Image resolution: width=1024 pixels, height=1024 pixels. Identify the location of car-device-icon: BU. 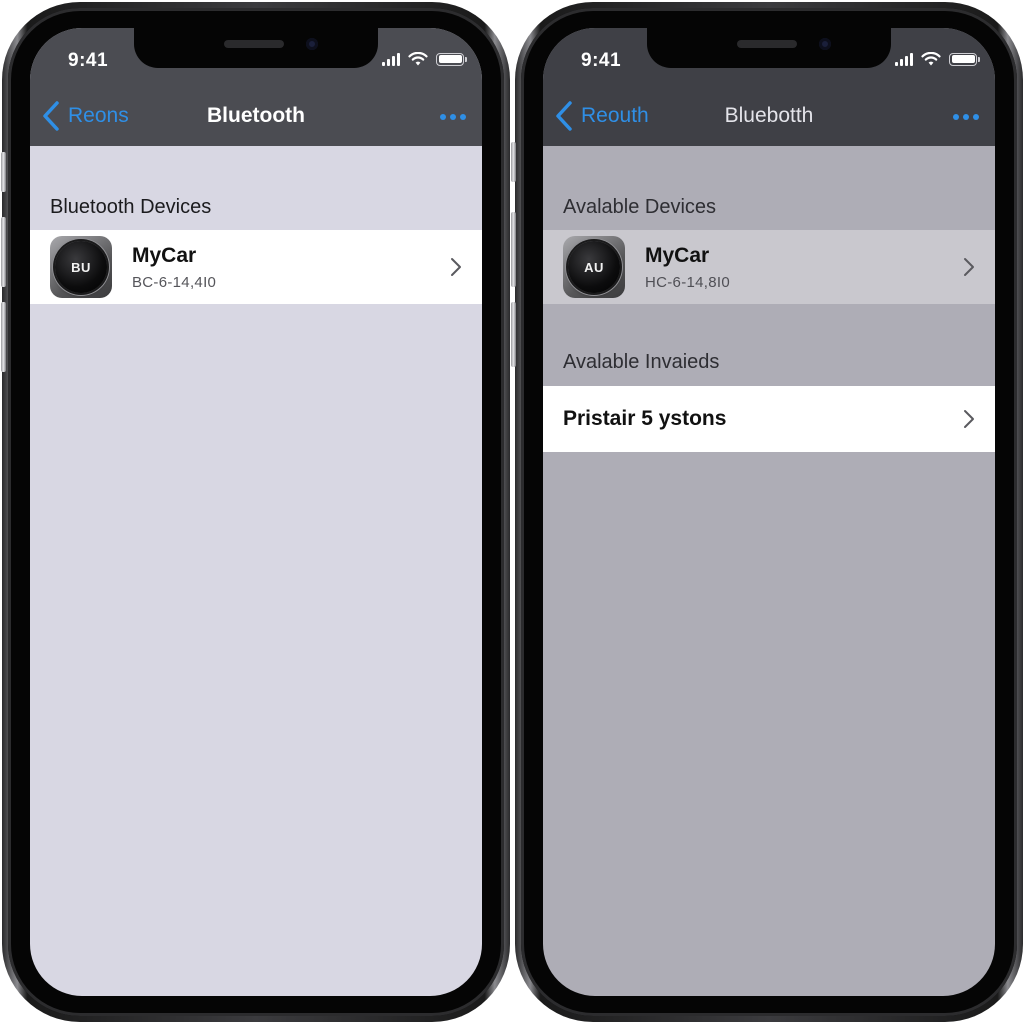
(81, 267).